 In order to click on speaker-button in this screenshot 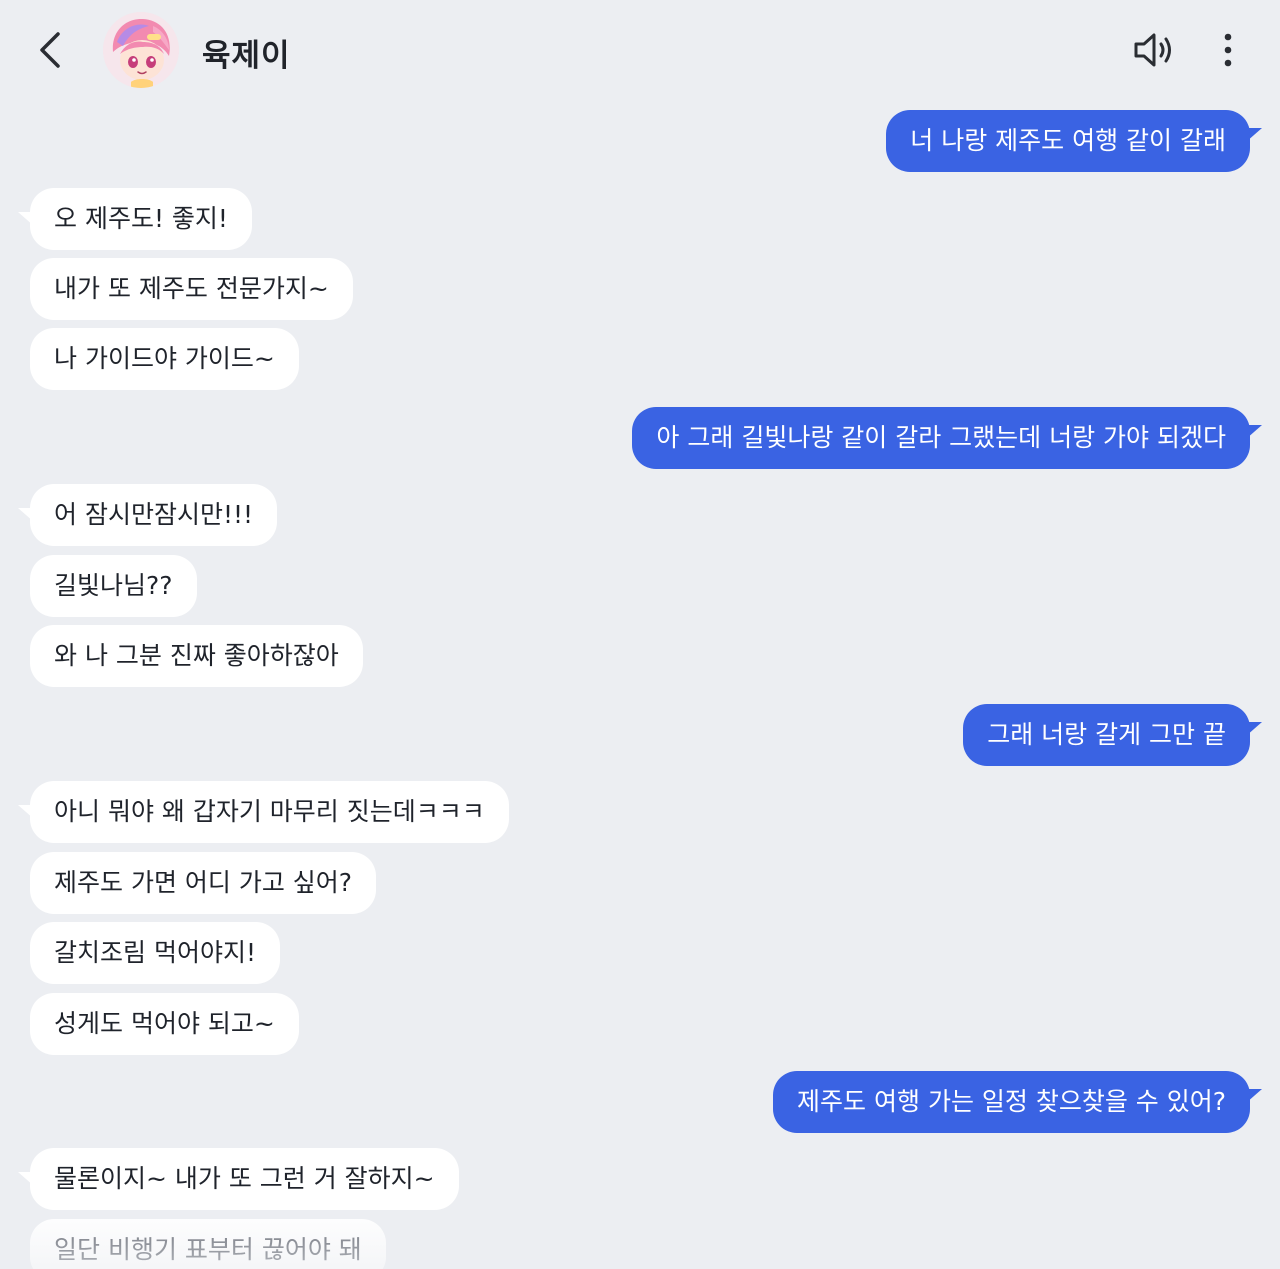, I will do `click(1154, 50)`.